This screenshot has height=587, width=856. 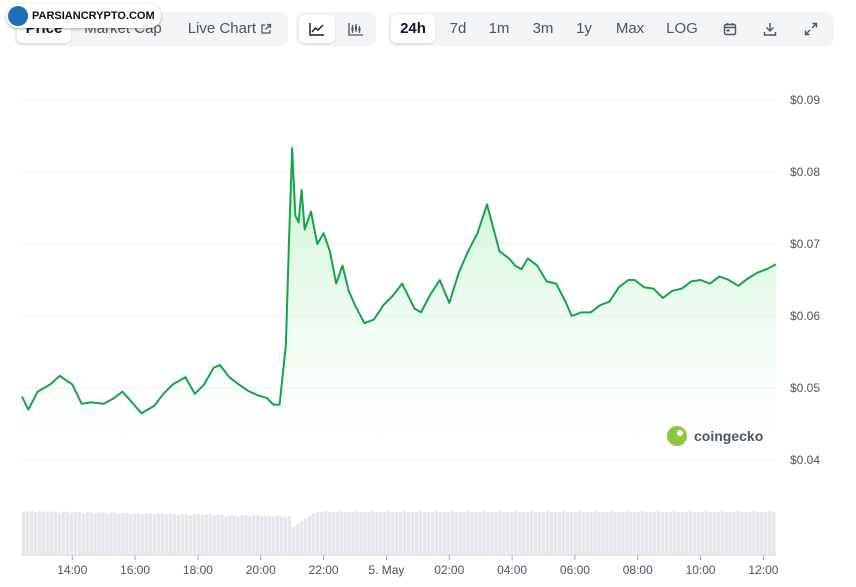 I want to click on y-tick-label: $0.06, so click(x=805, y=316).